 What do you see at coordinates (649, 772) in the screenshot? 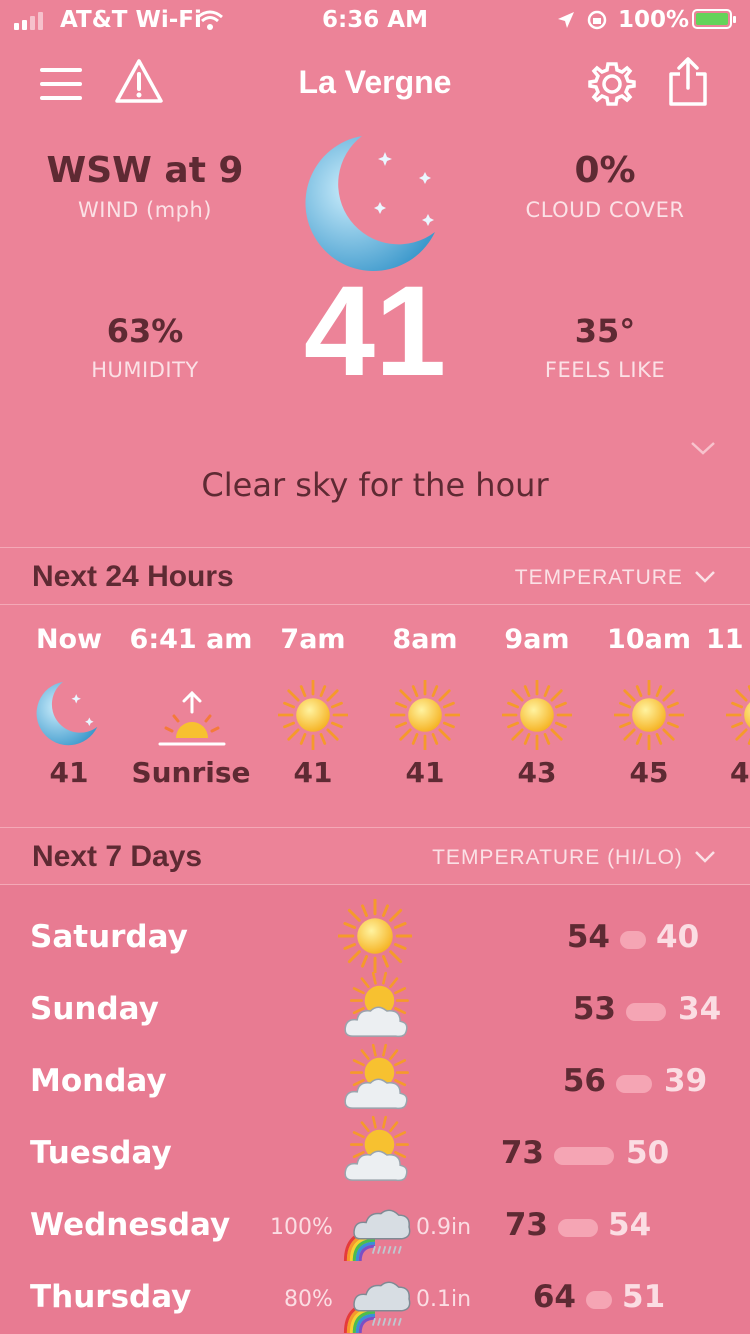
I see `hour-temperature: 45` at bounding box center [649, 772].